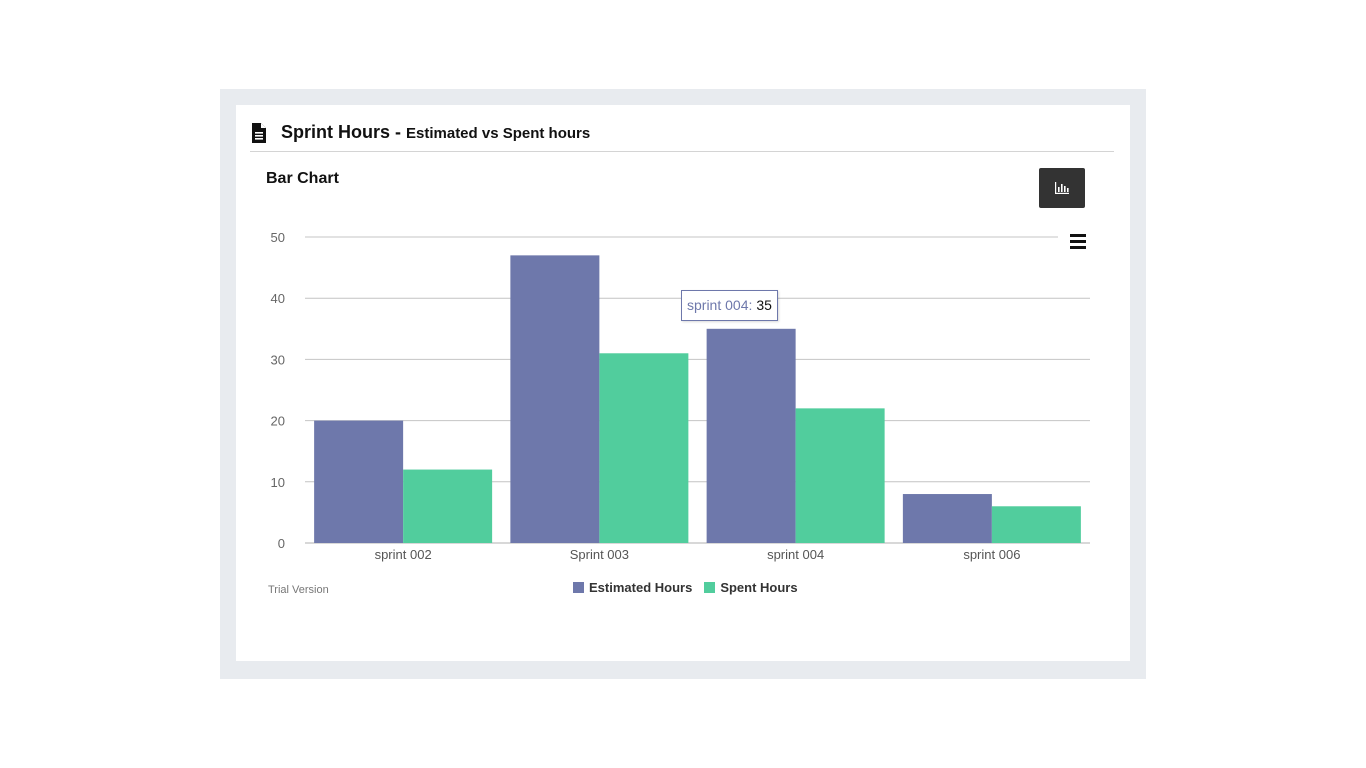  Describe the element at coordinates (641, 587) in the screenshot. I see `legend-label-estimated: Estimated Hours` at that location.